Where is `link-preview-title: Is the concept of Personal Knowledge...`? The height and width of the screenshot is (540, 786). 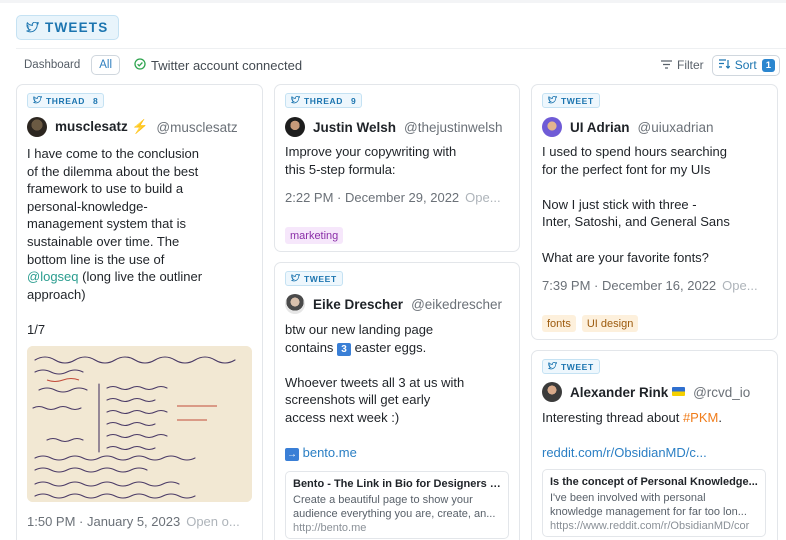
link-preview-title: Is the concept of Personal Knowledge... is located at coordinates (654, 482).